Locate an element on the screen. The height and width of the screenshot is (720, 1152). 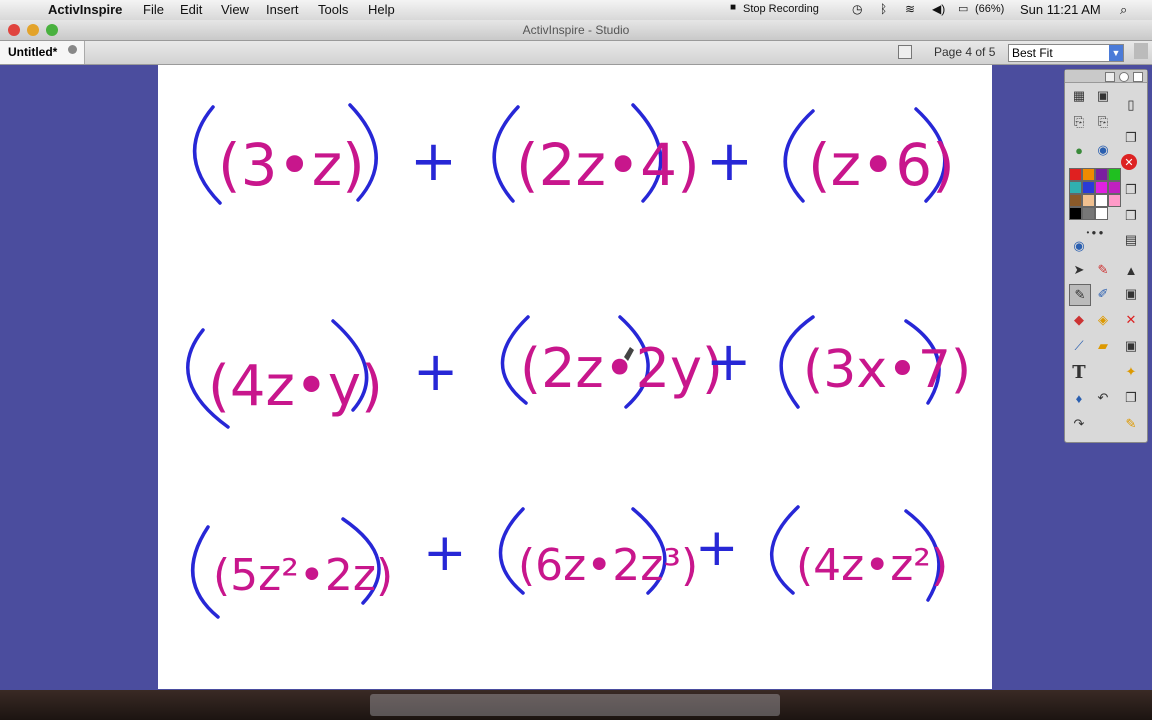
toolbox-titlebar is located at coordinates (1106, 76).